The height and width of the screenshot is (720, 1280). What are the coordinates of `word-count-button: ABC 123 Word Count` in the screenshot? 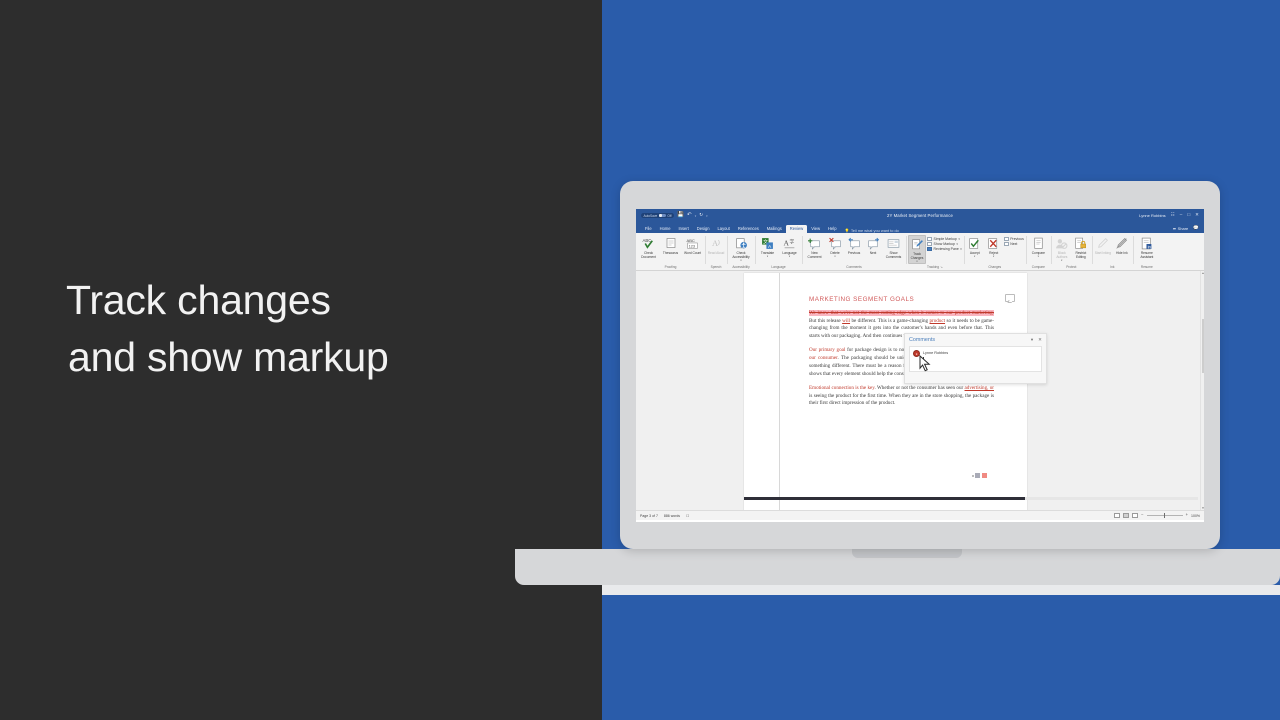 It's located at (692, 245).